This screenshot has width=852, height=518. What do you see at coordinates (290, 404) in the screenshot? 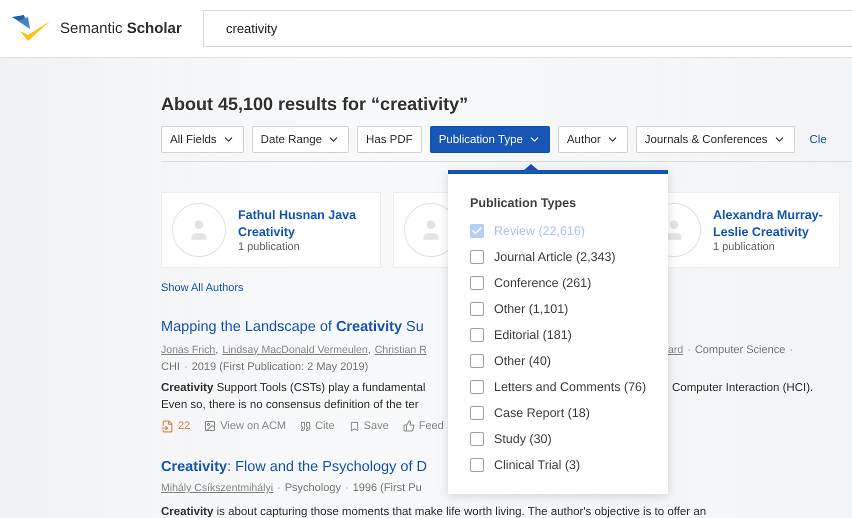
I see `abstract-text: Even so, there is no consensus definition of the ter` at bounding box center [290, 404].